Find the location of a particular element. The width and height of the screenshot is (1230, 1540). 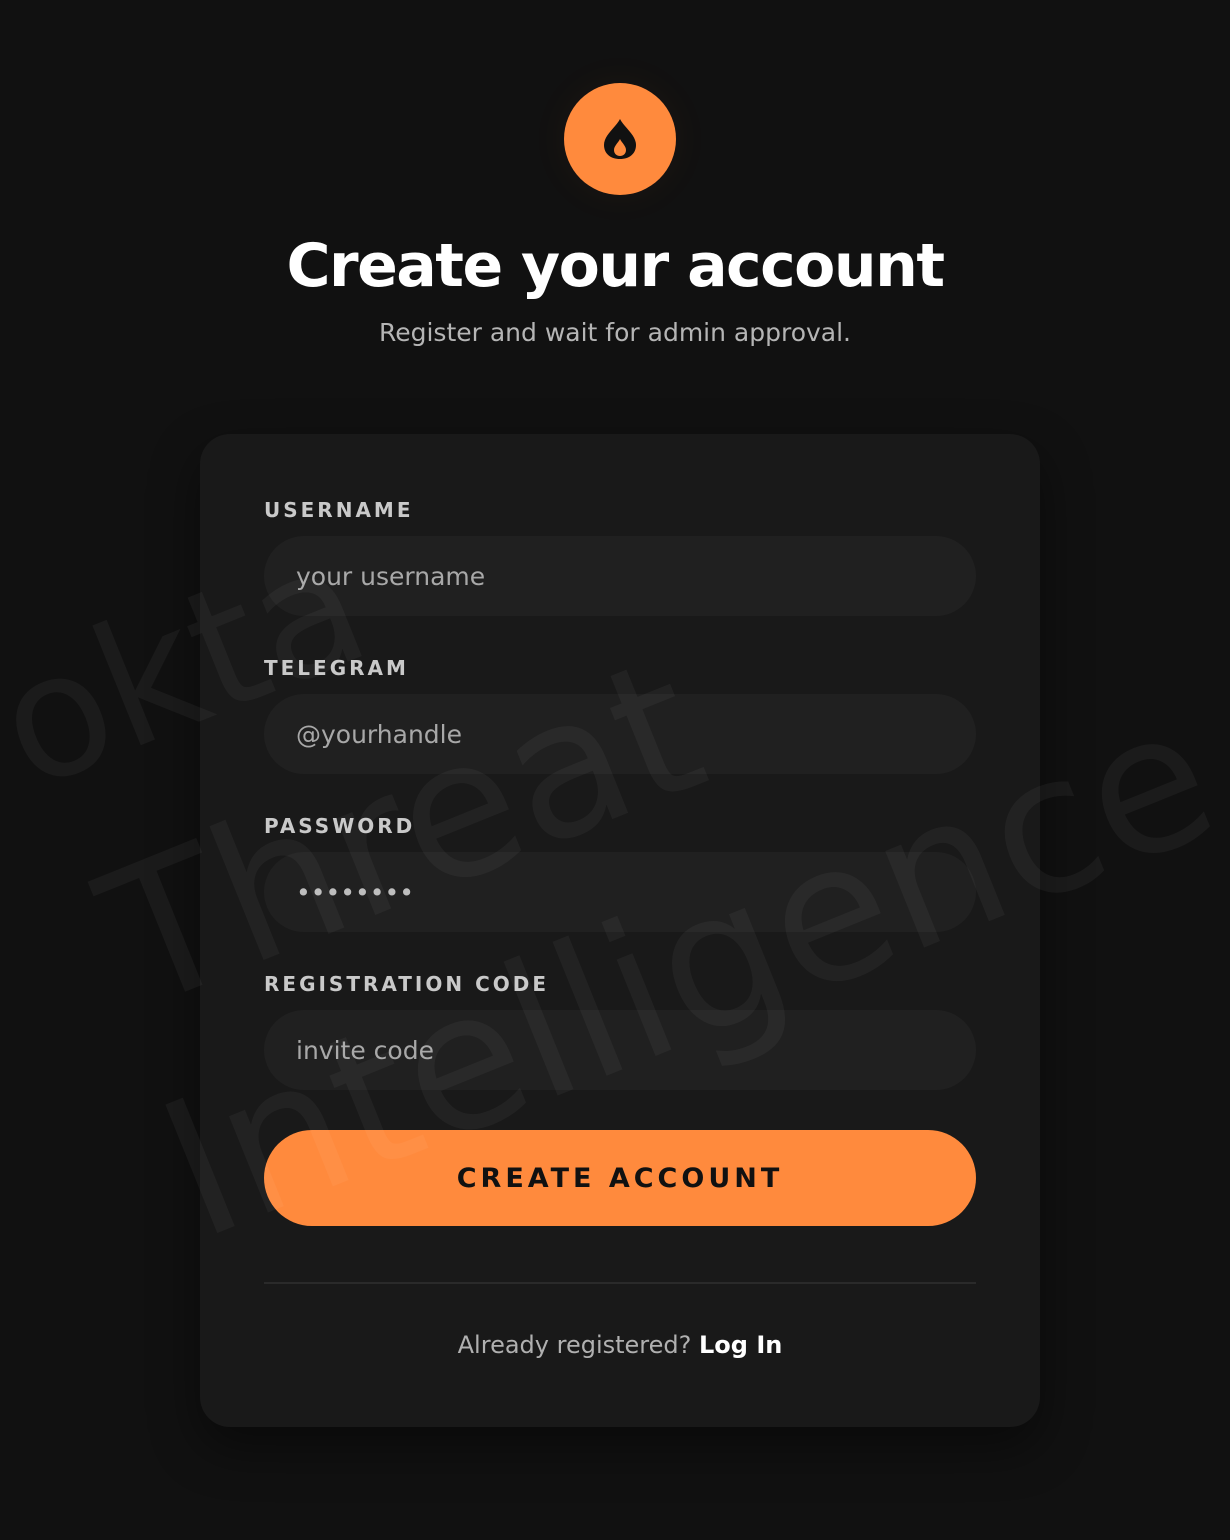

login-prompt: Already registered? Log In is located at coordinates (620, 1345).